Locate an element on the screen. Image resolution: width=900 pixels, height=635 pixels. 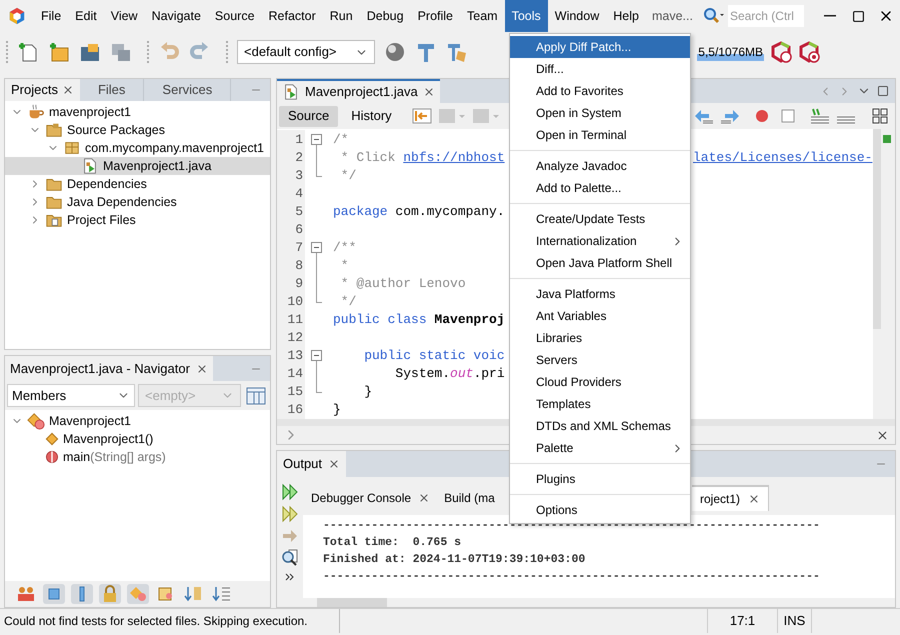
panel-tab: Mavenproject1.java - Navigator is located at coordinates (109, 368).